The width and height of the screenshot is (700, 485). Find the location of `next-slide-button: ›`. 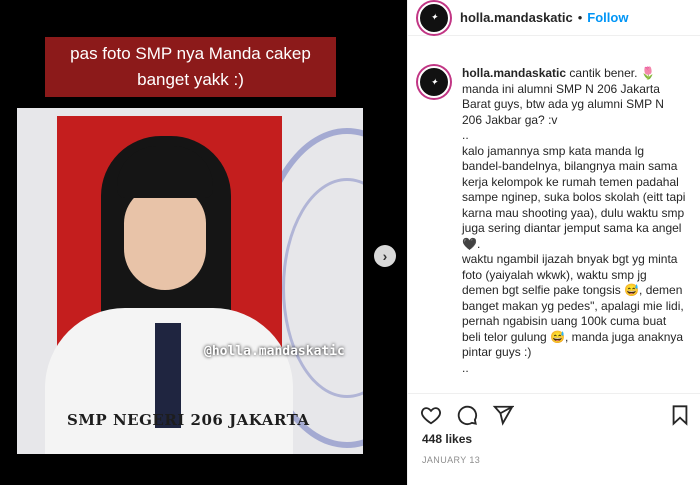

next-slide-button: › is located at coordinates (385, 256).